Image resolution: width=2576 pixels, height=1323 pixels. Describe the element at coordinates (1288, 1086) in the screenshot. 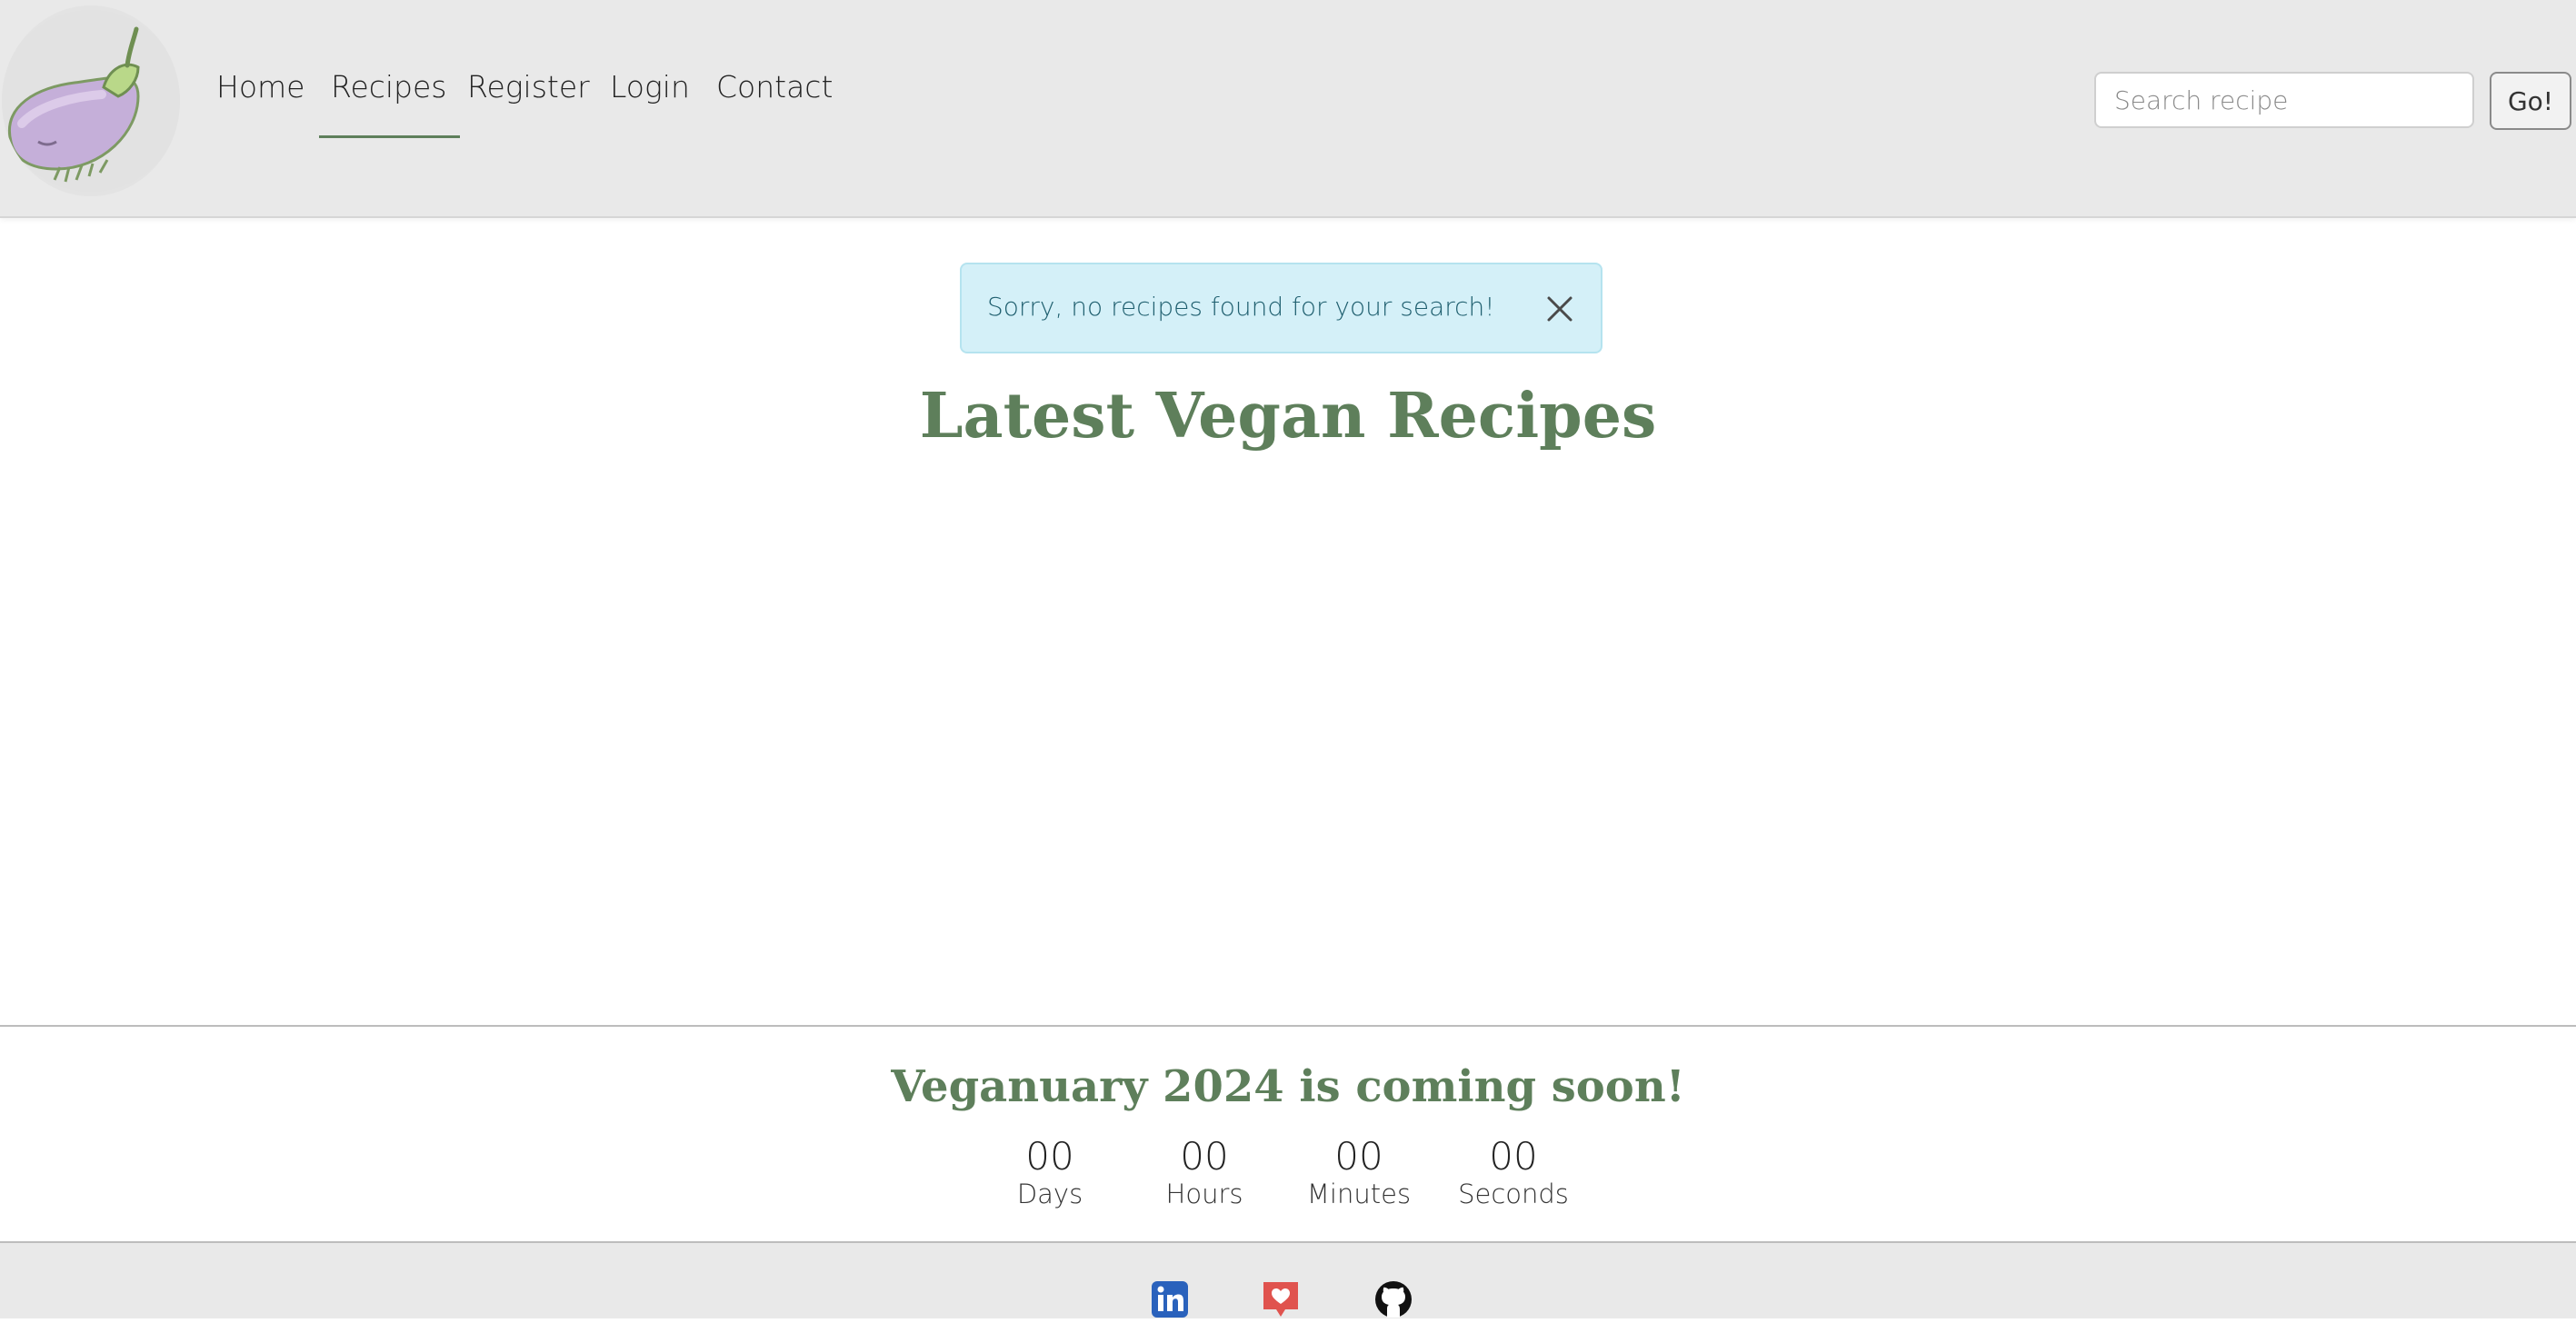

I see `countdown-title: Veganuary 2024 is coming soon!` at that location.